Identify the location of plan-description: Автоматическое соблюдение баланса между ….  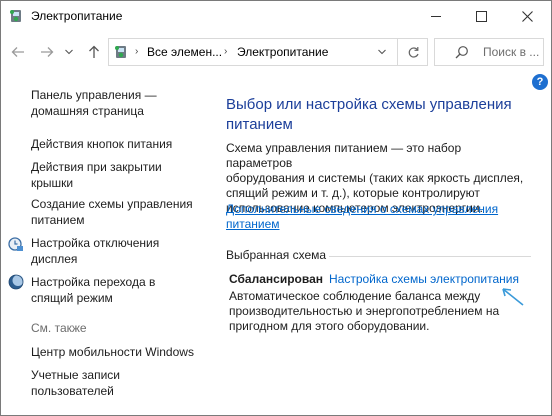
(364, 311).